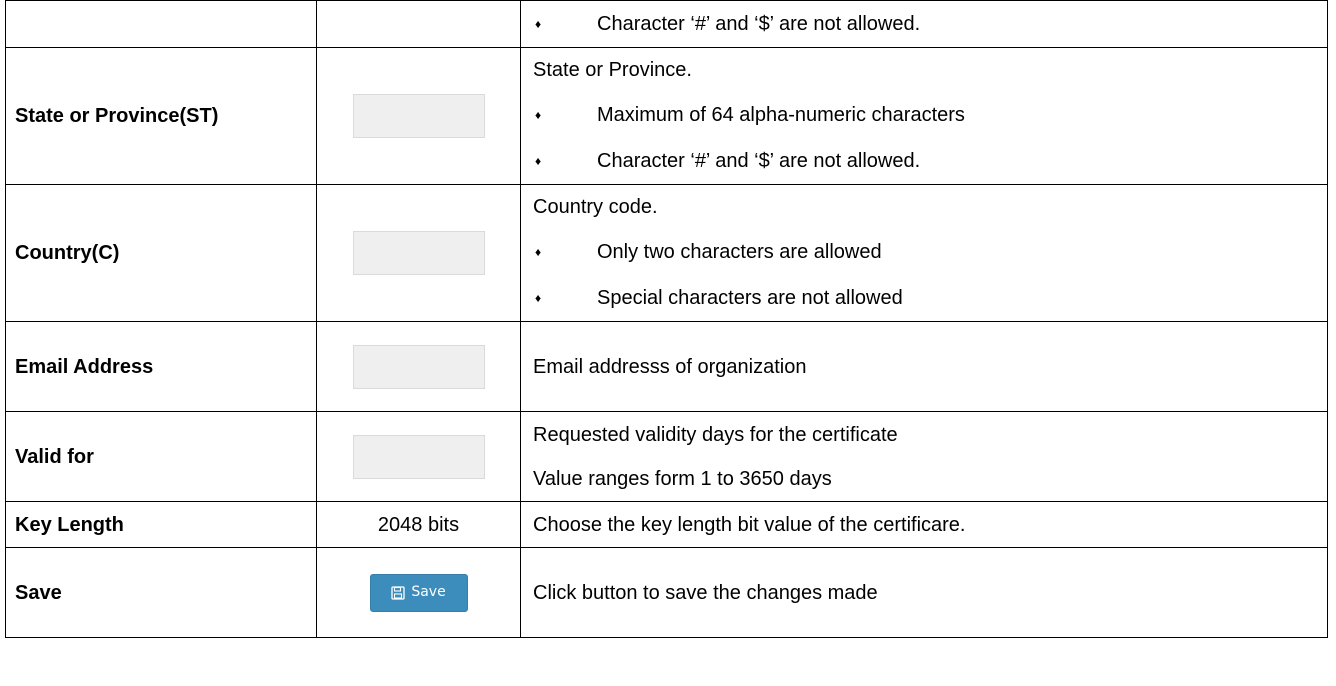  What do you see at coordinates (161, 24) in the screenshot?
I see `row-label-empty` at bounding box center [161, 24].